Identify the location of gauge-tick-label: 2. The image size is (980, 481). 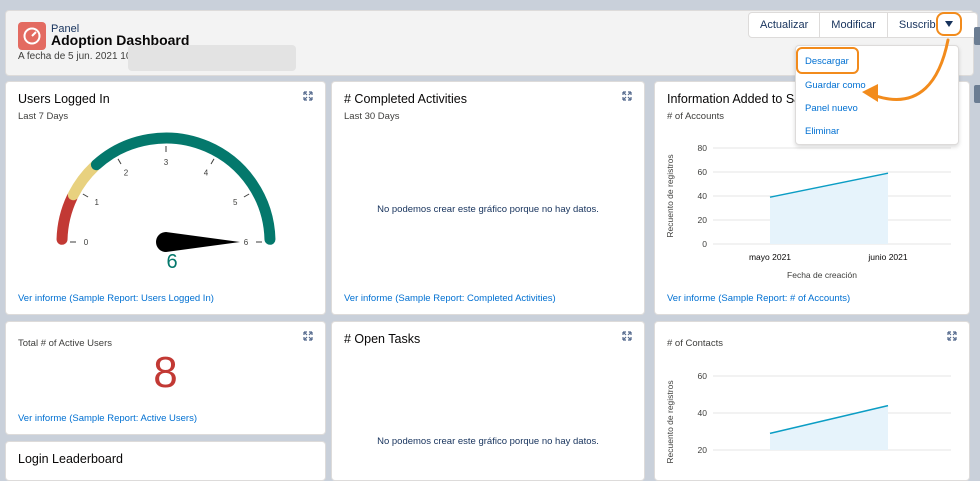
(126, 173).